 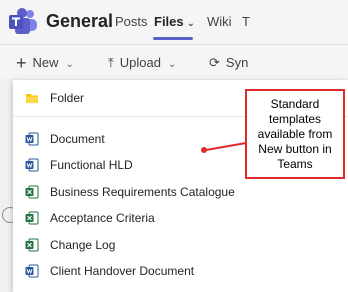 What do you see at coordinates (295, 104) in the screenshot?
I see `callout-line: Standard` at bounding box center [295, 104].